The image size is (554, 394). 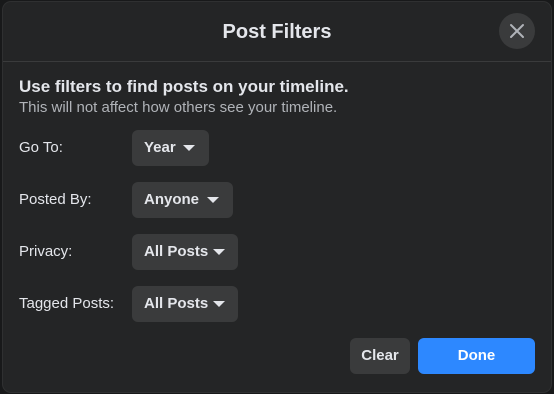 I want to click on posted-by-value: Anyone, so click(x=172, y=199).